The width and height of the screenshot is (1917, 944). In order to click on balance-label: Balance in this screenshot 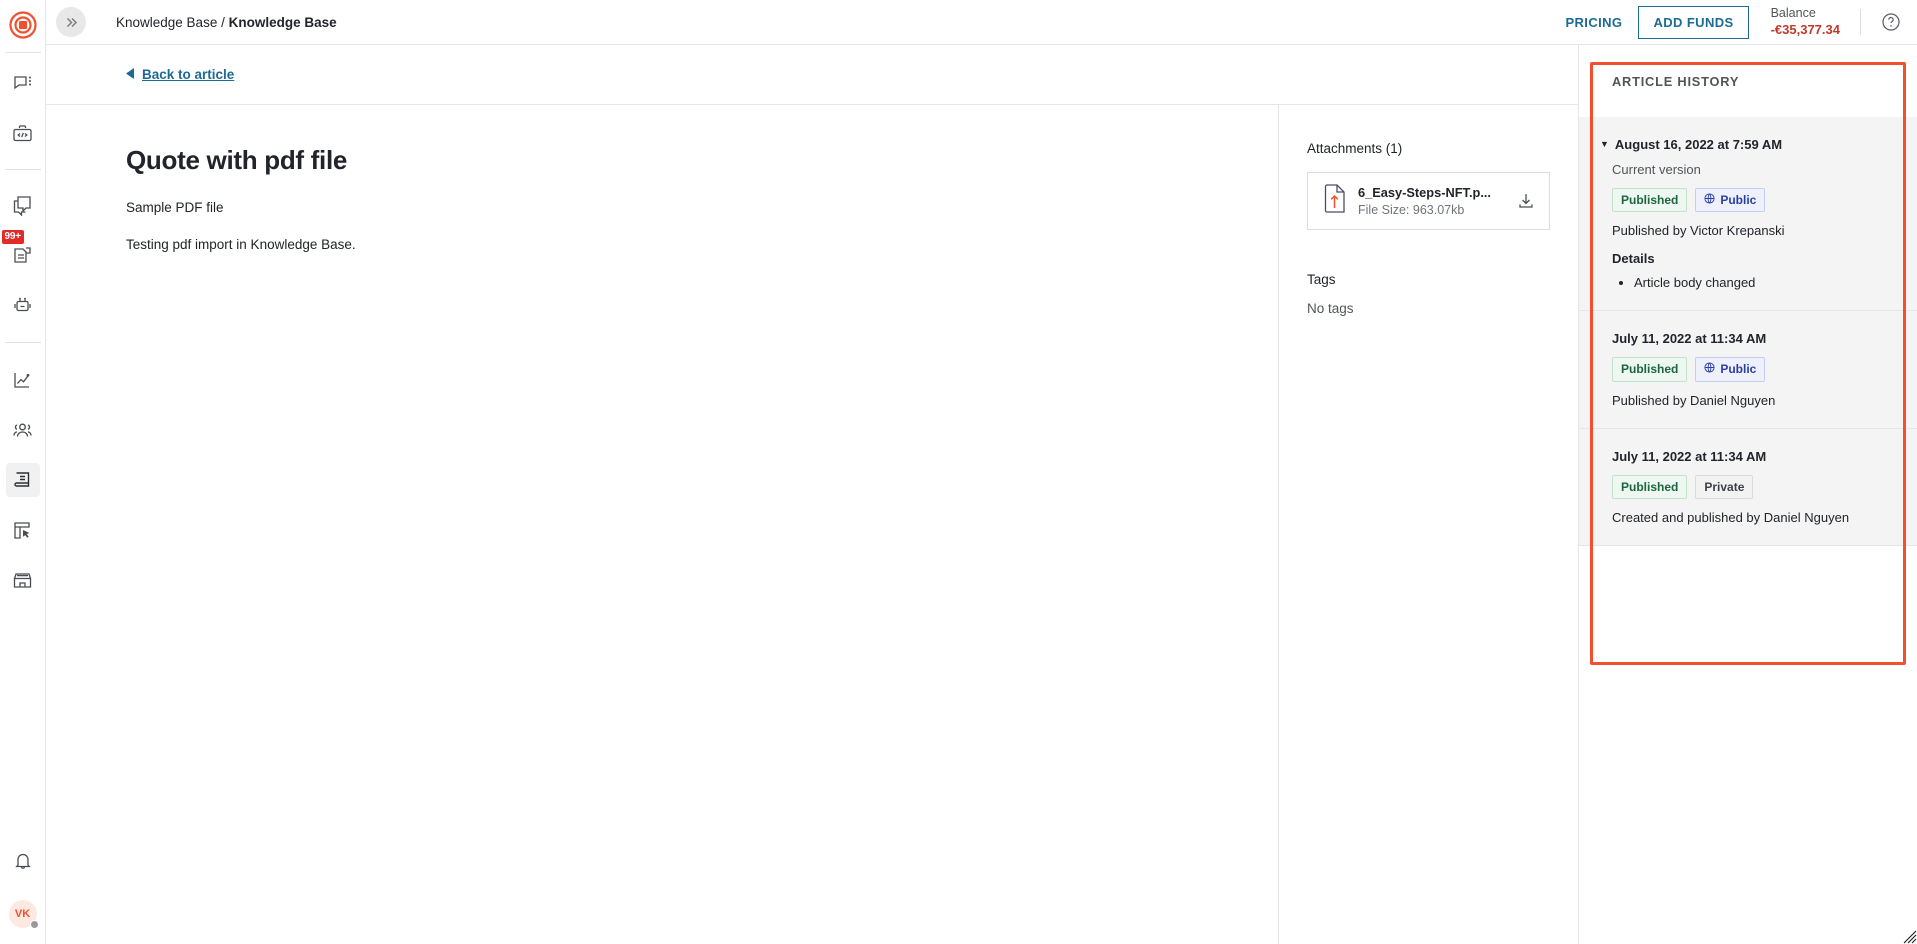, I will do `click(1793, 13)`.